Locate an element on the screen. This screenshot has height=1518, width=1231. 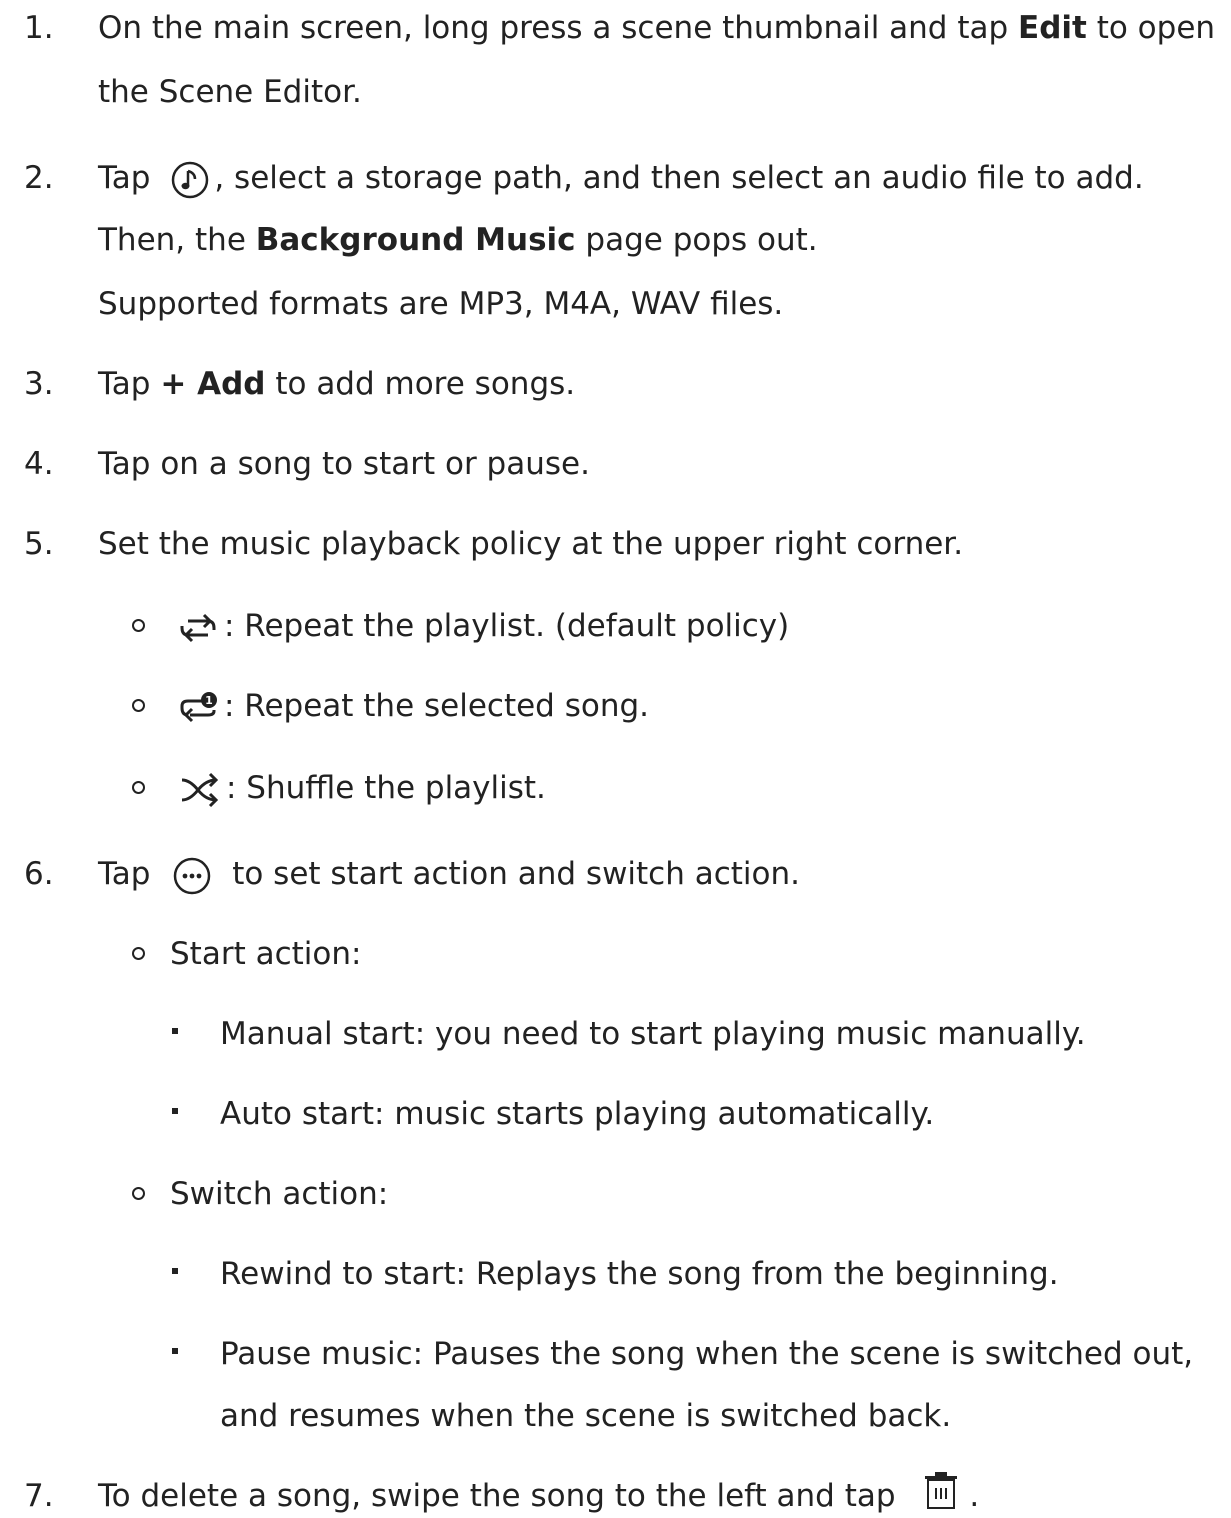
step-number: 5. is located at coordinates (39, 544).